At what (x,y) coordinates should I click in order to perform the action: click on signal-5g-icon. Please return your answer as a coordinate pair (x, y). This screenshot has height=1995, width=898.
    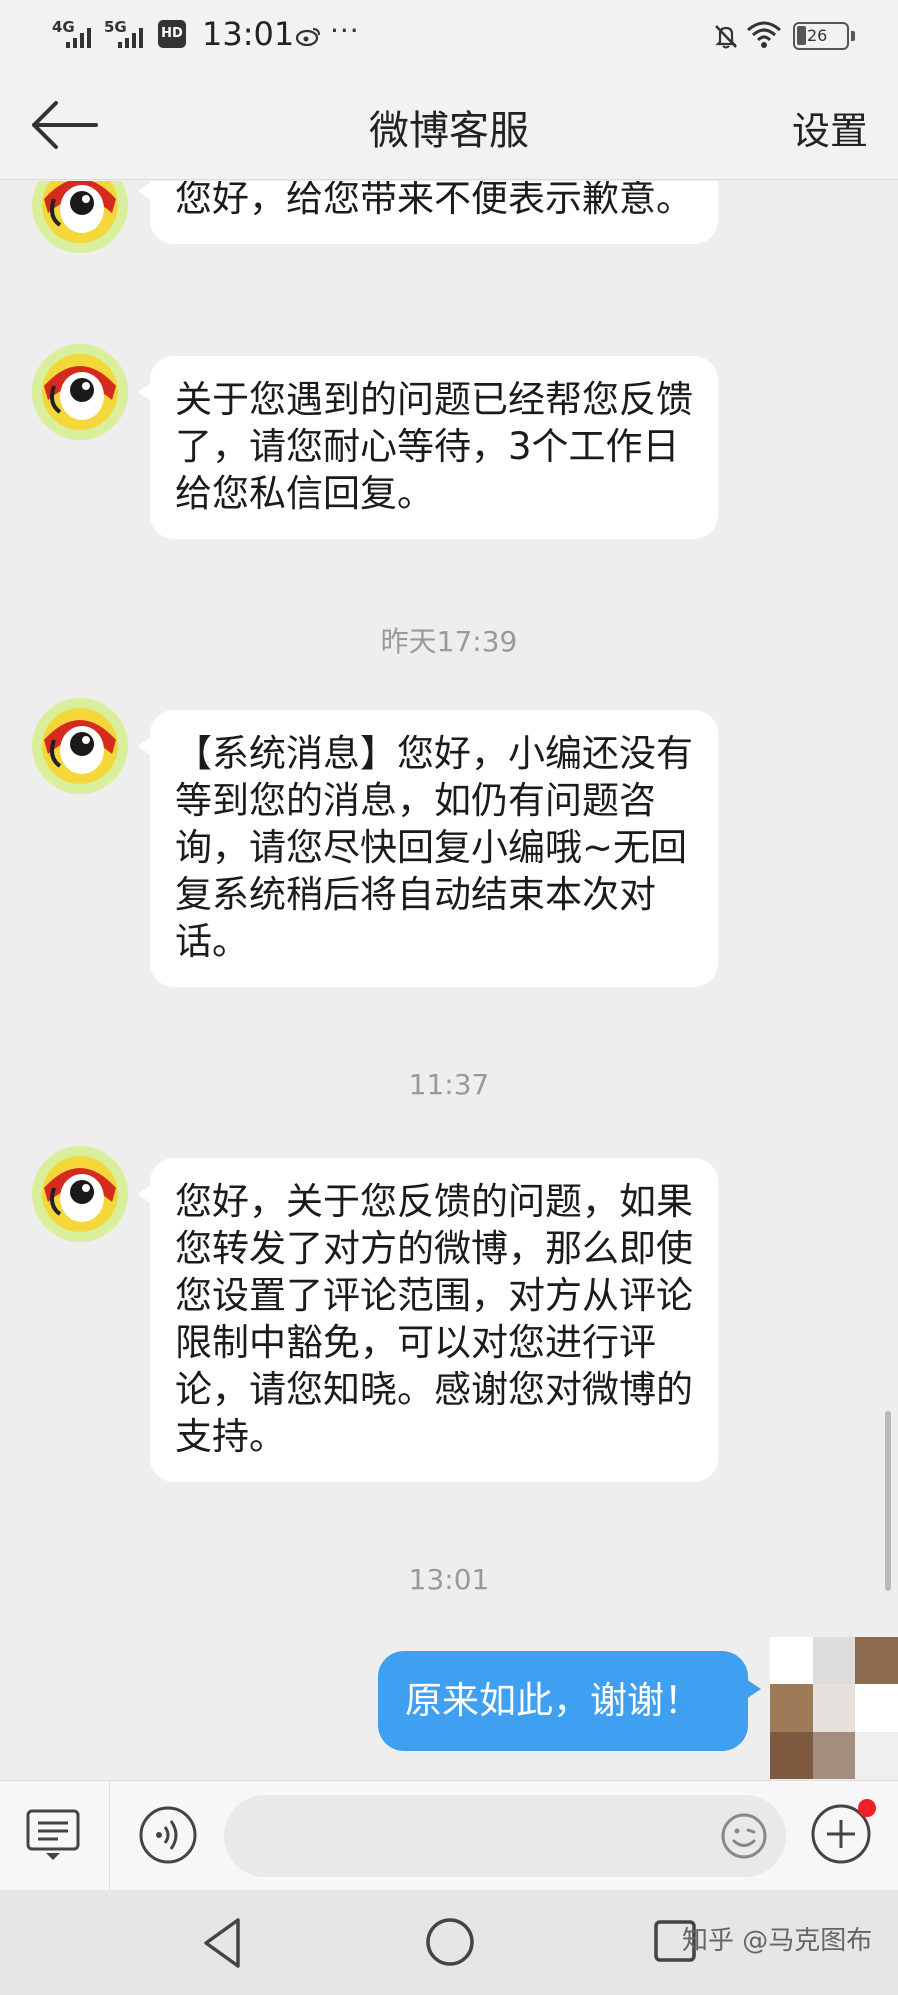
    Looking at the image, I should click on (131, 37).